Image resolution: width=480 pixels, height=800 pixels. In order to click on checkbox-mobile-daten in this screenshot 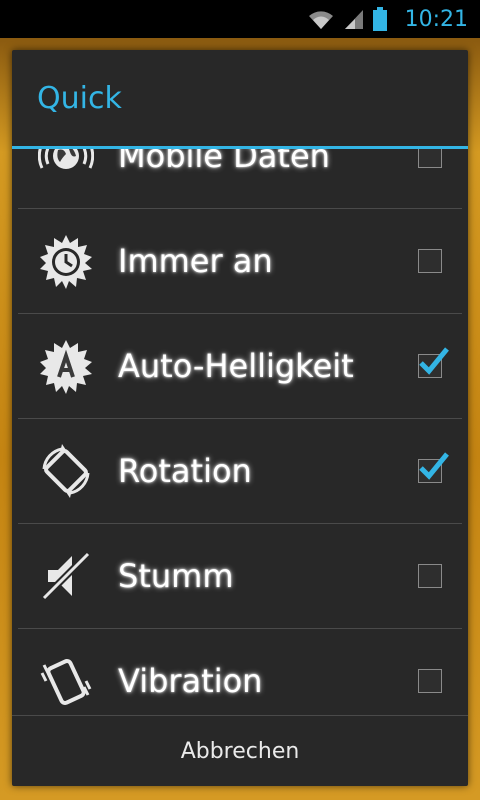, I will do `click(430, 158)`.